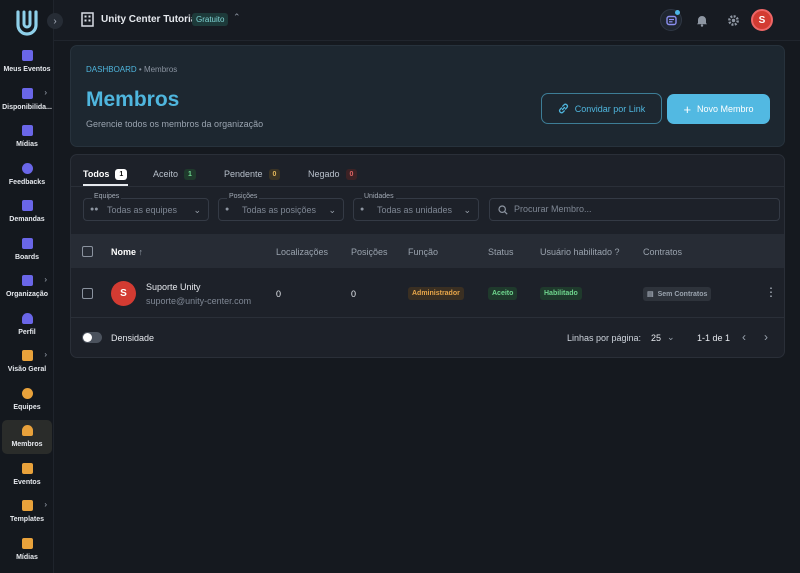 The width and height of the screenshot is (800, 573). I want to click on sidebar-item-label: Eventos, so click(27, 482).